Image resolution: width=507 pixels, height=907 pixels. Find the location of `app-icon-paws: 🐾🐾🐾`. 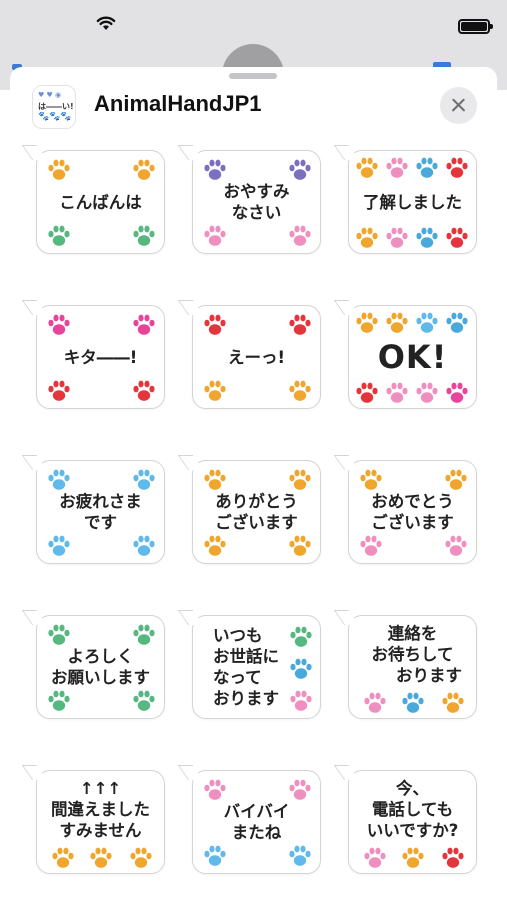

app-icon-paws: 🐾🐾🐾 is located at coordinates (55, 117).